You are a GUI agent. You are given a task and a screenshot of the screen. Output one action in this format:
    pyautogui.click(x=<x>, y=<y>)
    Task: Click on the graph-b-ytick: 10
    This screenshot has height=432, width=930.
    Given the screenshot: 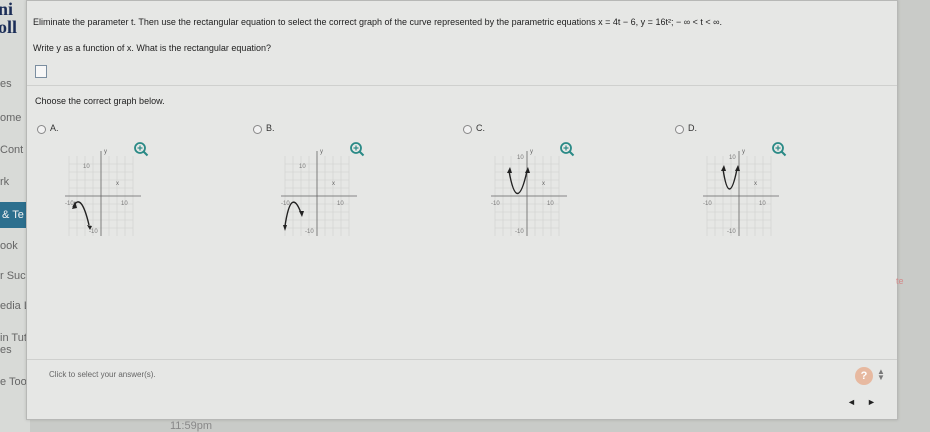 What is the action you would take?
    pyautogui.click(x=302, y=167)
    